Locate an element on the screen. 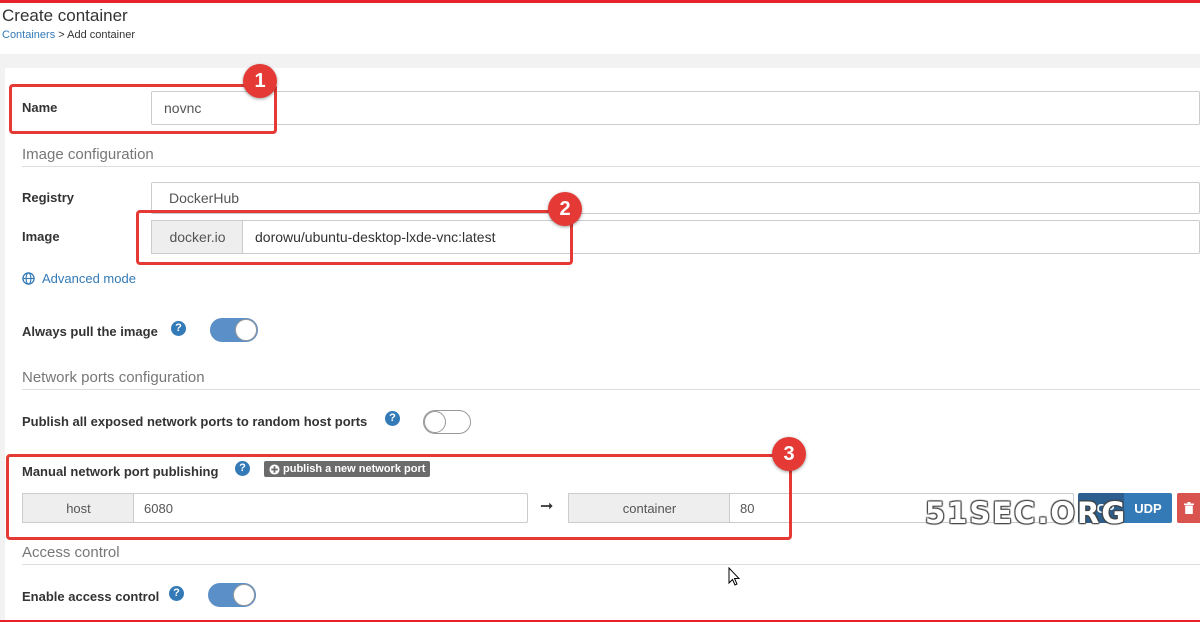 This screenshot has height=622, width=1200. breadcrumb: Containers > Add container is located at coordinates (68, 35).